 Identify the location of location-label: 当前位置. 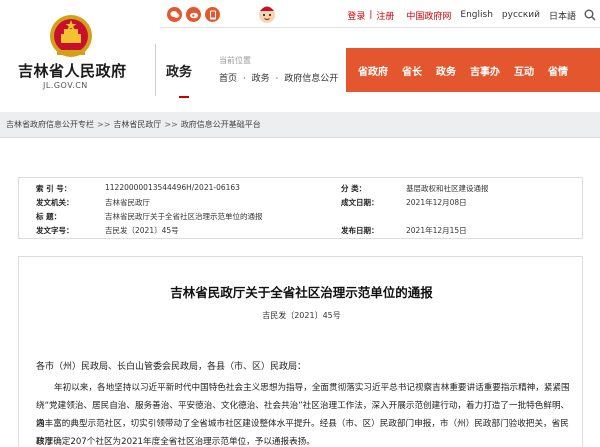
(235, 60).